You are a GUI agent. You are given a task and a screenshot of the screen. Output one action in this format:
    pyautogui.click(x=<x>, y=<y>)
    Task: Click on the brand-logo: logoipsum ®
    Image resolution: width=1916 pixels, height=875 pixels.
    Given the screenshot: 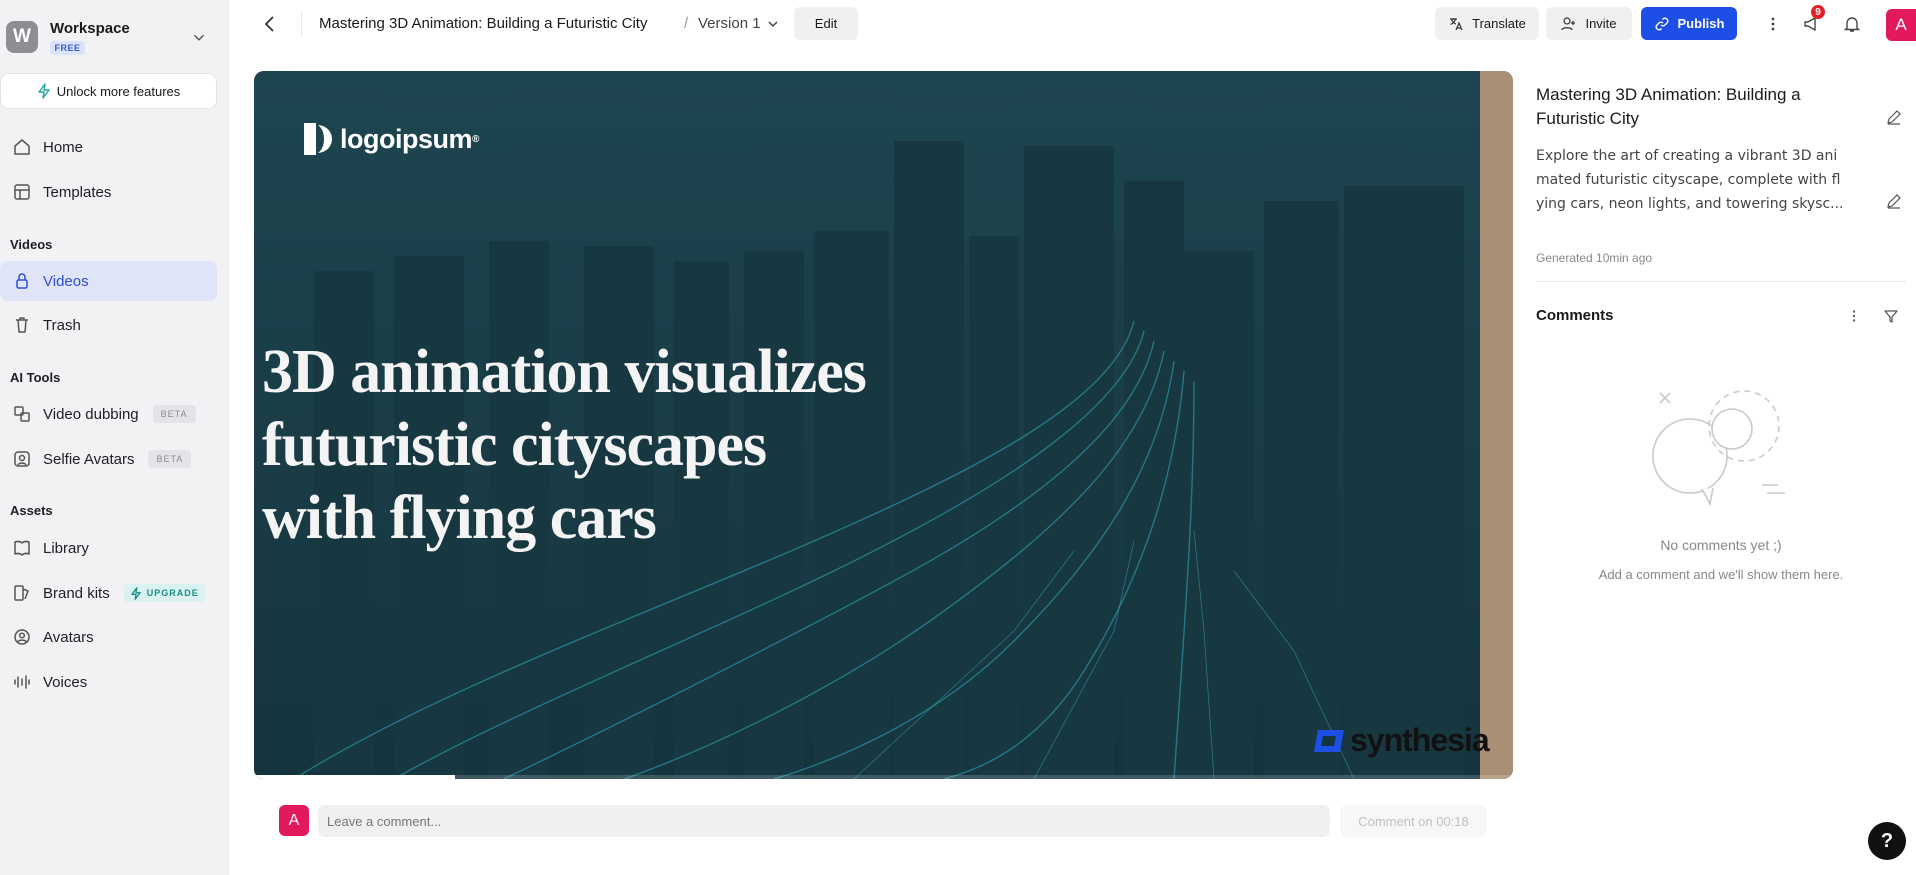 What is the action you would take?
    pyautogui.click(x=390, y=139)
    